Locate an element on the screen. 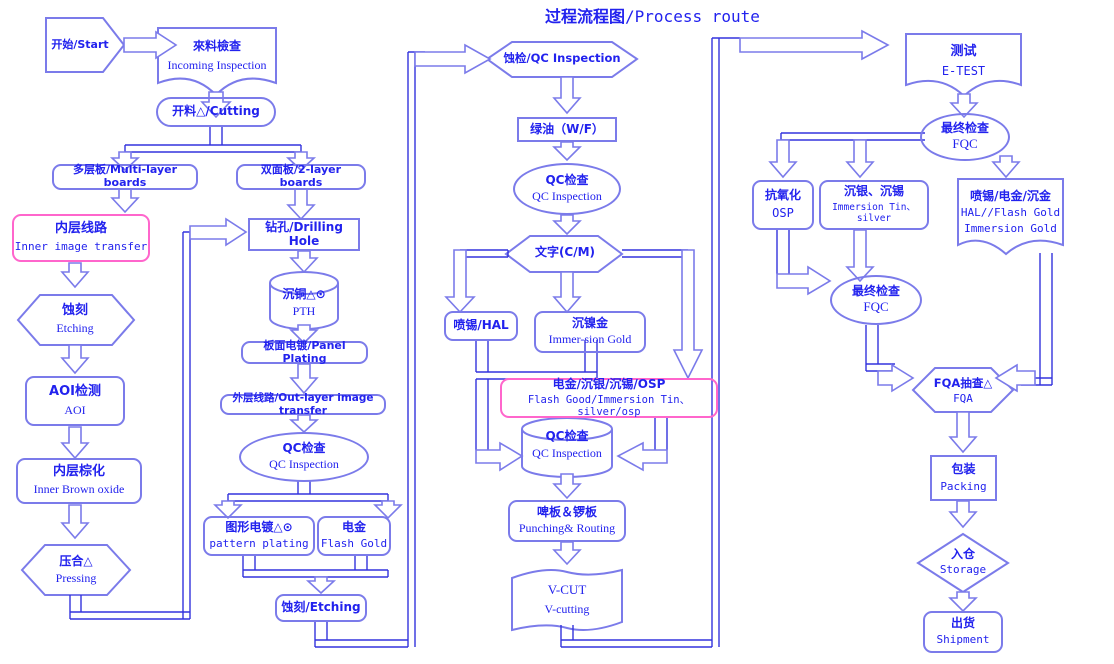 This screenshot has height=664, width=1114. arrow-osp-to-fqcmid is located at coordinates (804, 280).